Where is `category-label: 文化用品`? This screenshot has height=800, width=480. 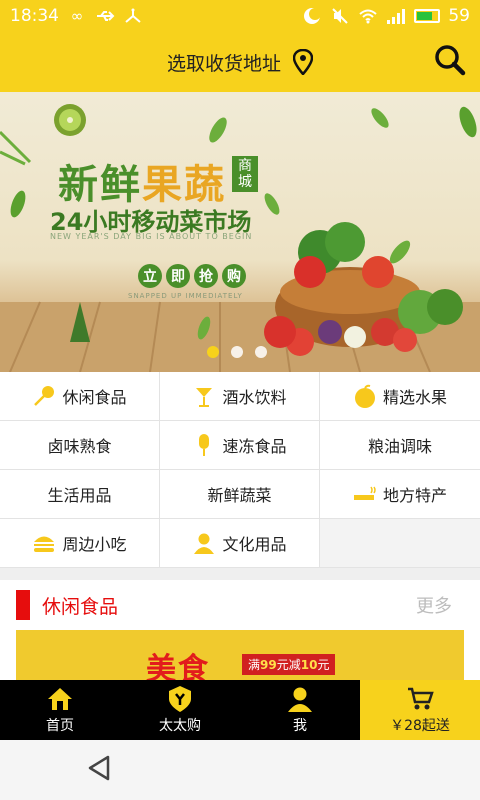
category-label: 文化用品 is located at coordinates (254, 544).